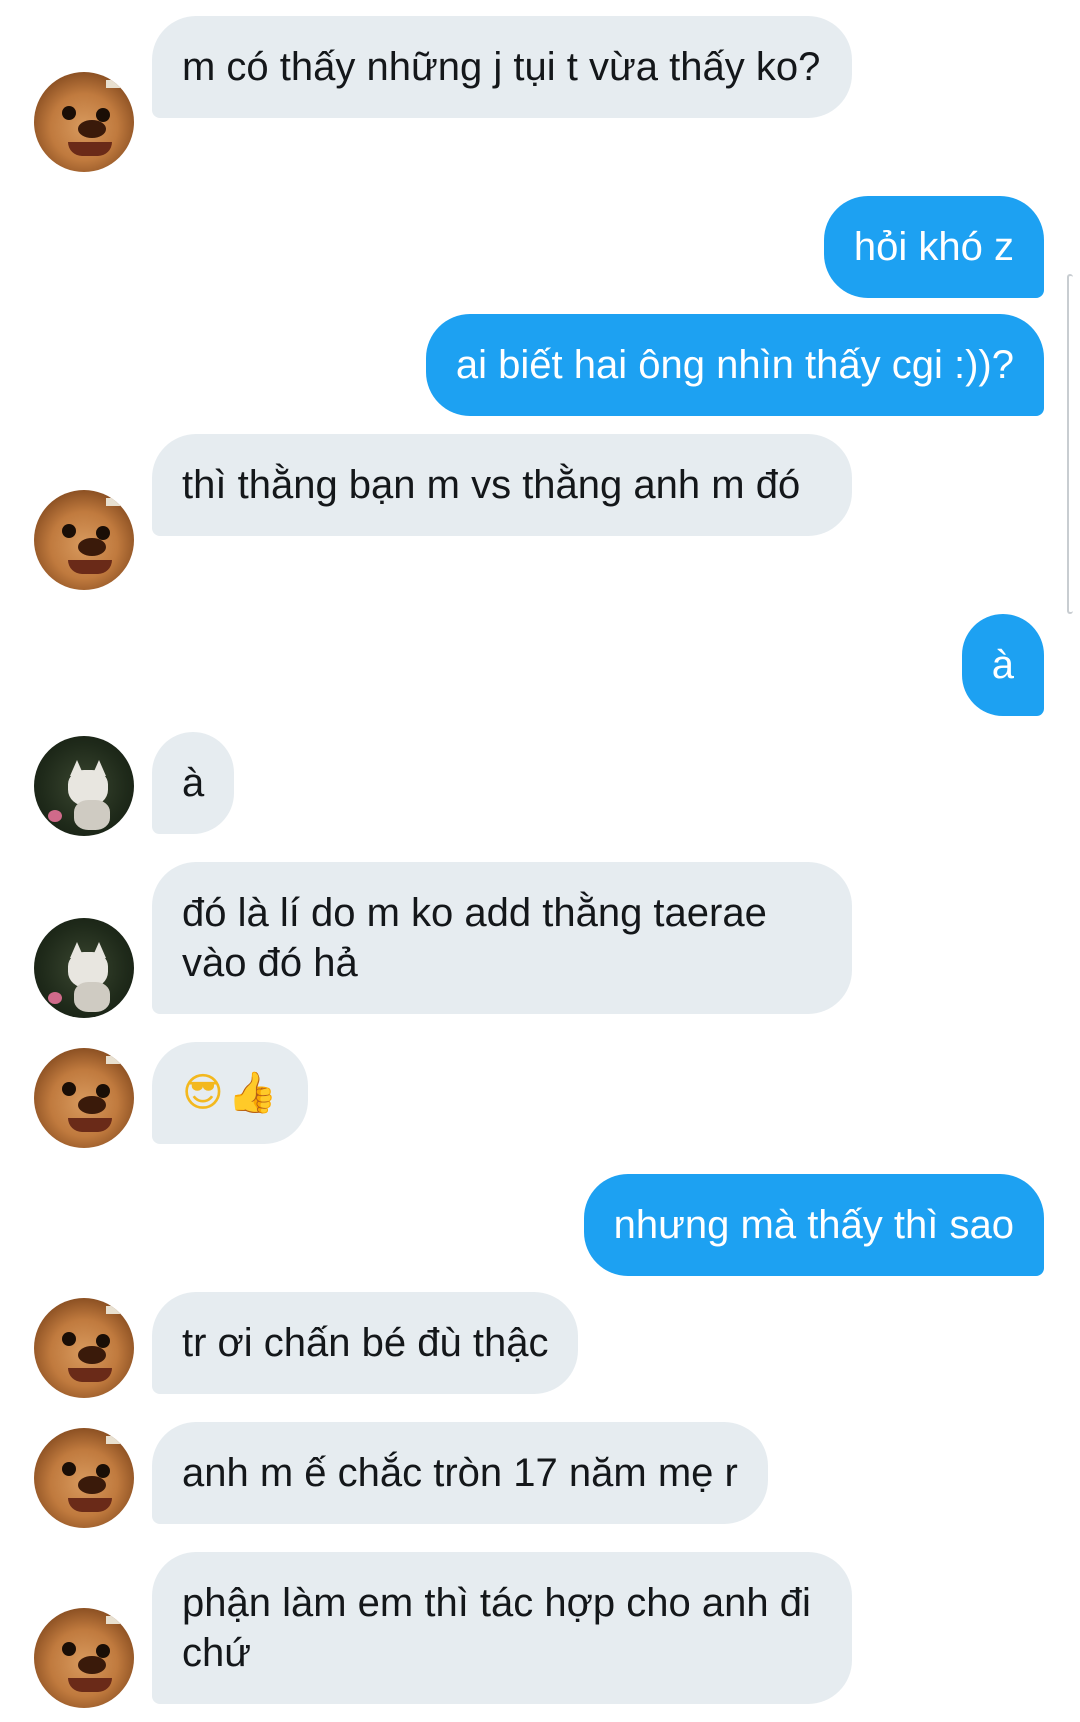 The image size is (1080, 1722). What do you see at coordinates (252, 1093) in the screenshot?
I see `thumbs-up-icon: 👍` at bounding box center [252, 1093].